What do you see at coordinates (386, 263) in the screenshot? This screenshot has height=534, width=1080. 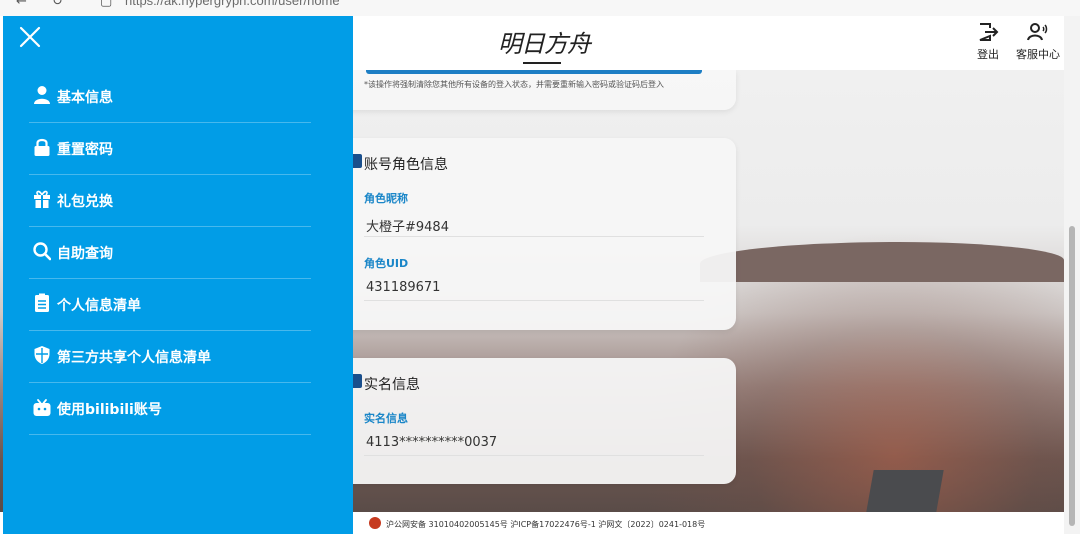 I see `uid-label: 角色UID` at bounding box center [386, 263].